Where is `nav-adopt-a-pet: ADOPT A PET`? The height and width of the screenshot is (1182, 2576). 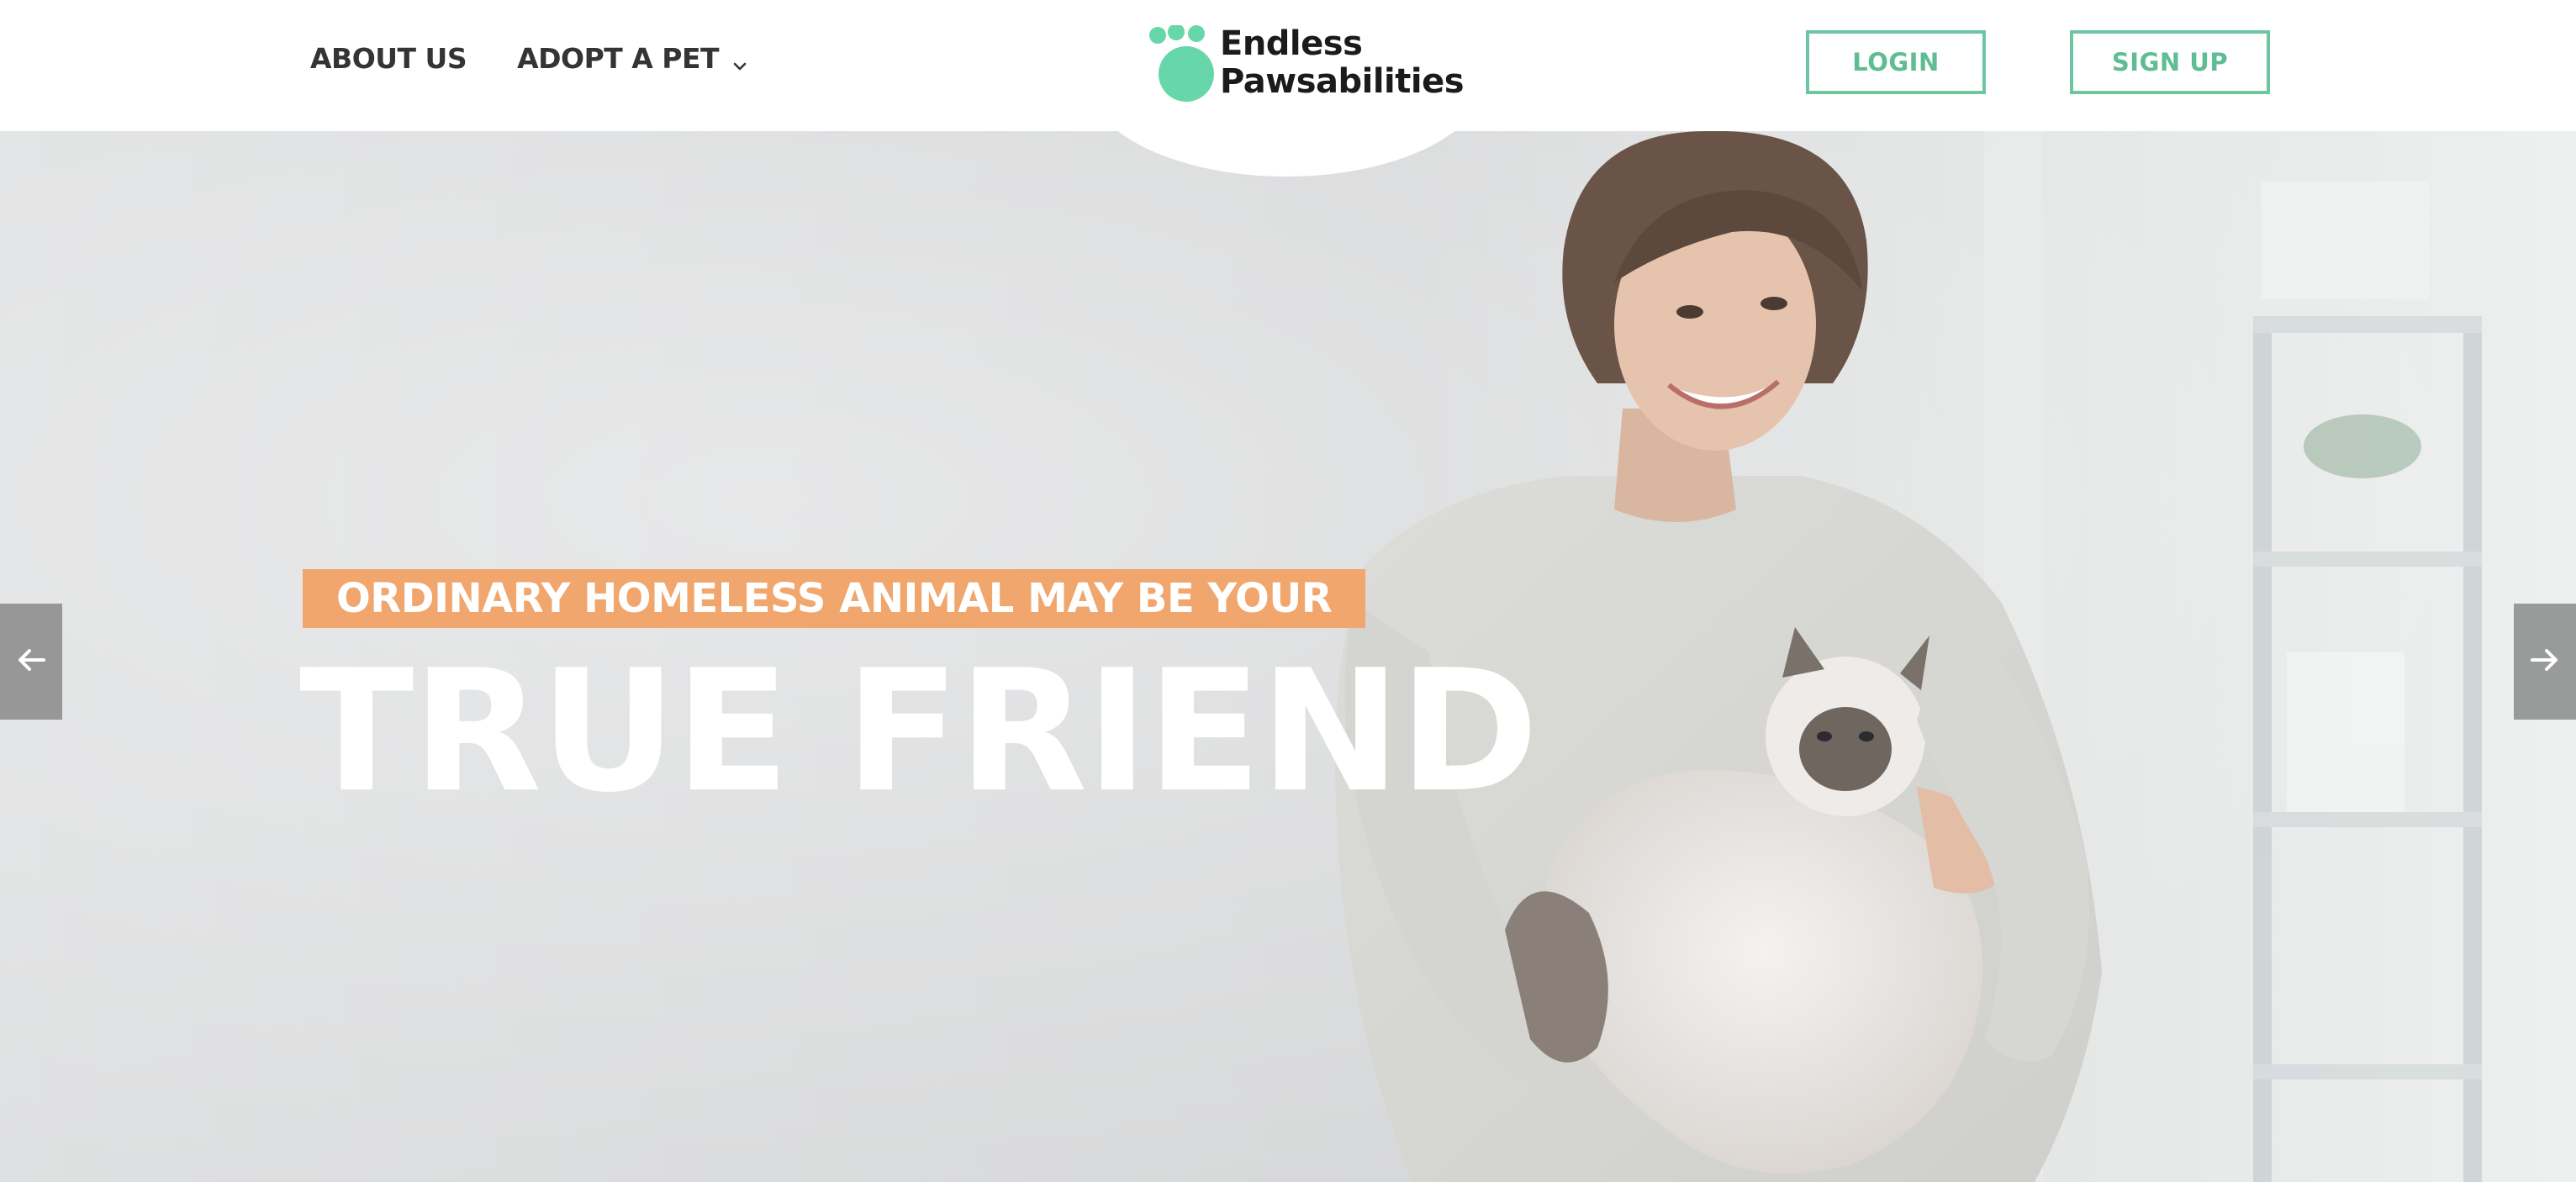
nav-adopt-a-pet: ADOPT A PET is located at coordinates (633, 58).